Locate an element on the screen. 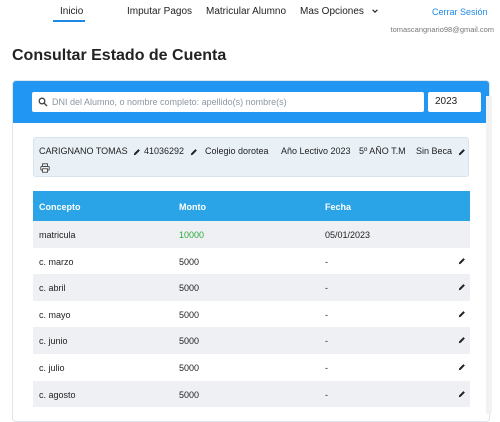 The height and width of the screenshot is (422, 500). printer-icon is located at coordinates (45, 168).